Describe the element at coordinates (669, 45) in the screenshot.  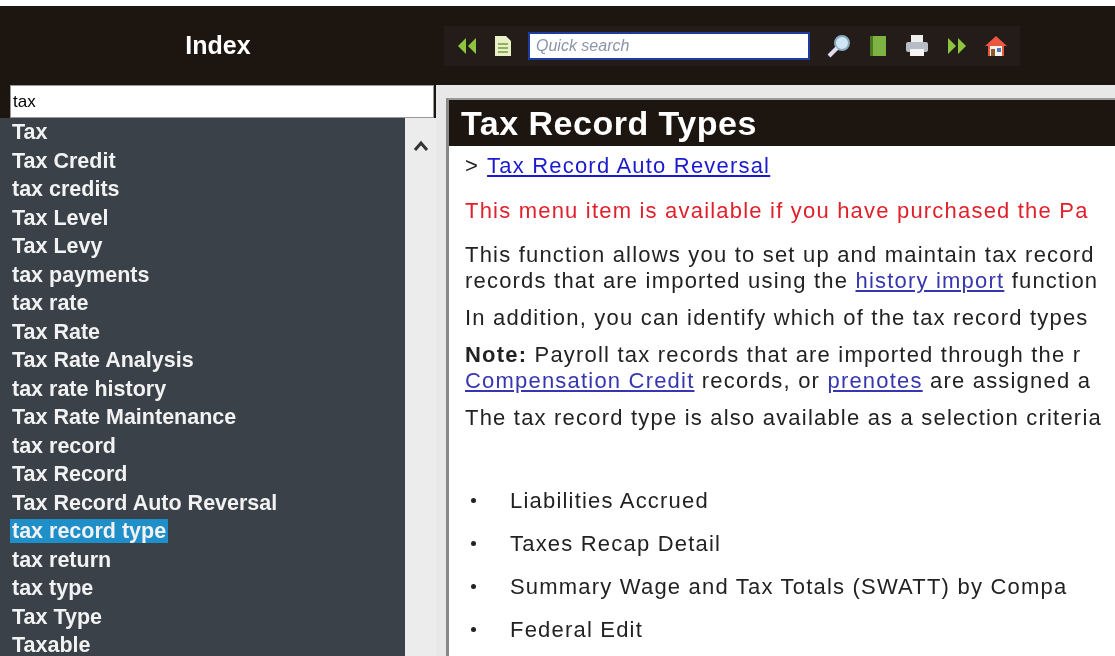
I see `quick-search-field: Quick search` at that location.